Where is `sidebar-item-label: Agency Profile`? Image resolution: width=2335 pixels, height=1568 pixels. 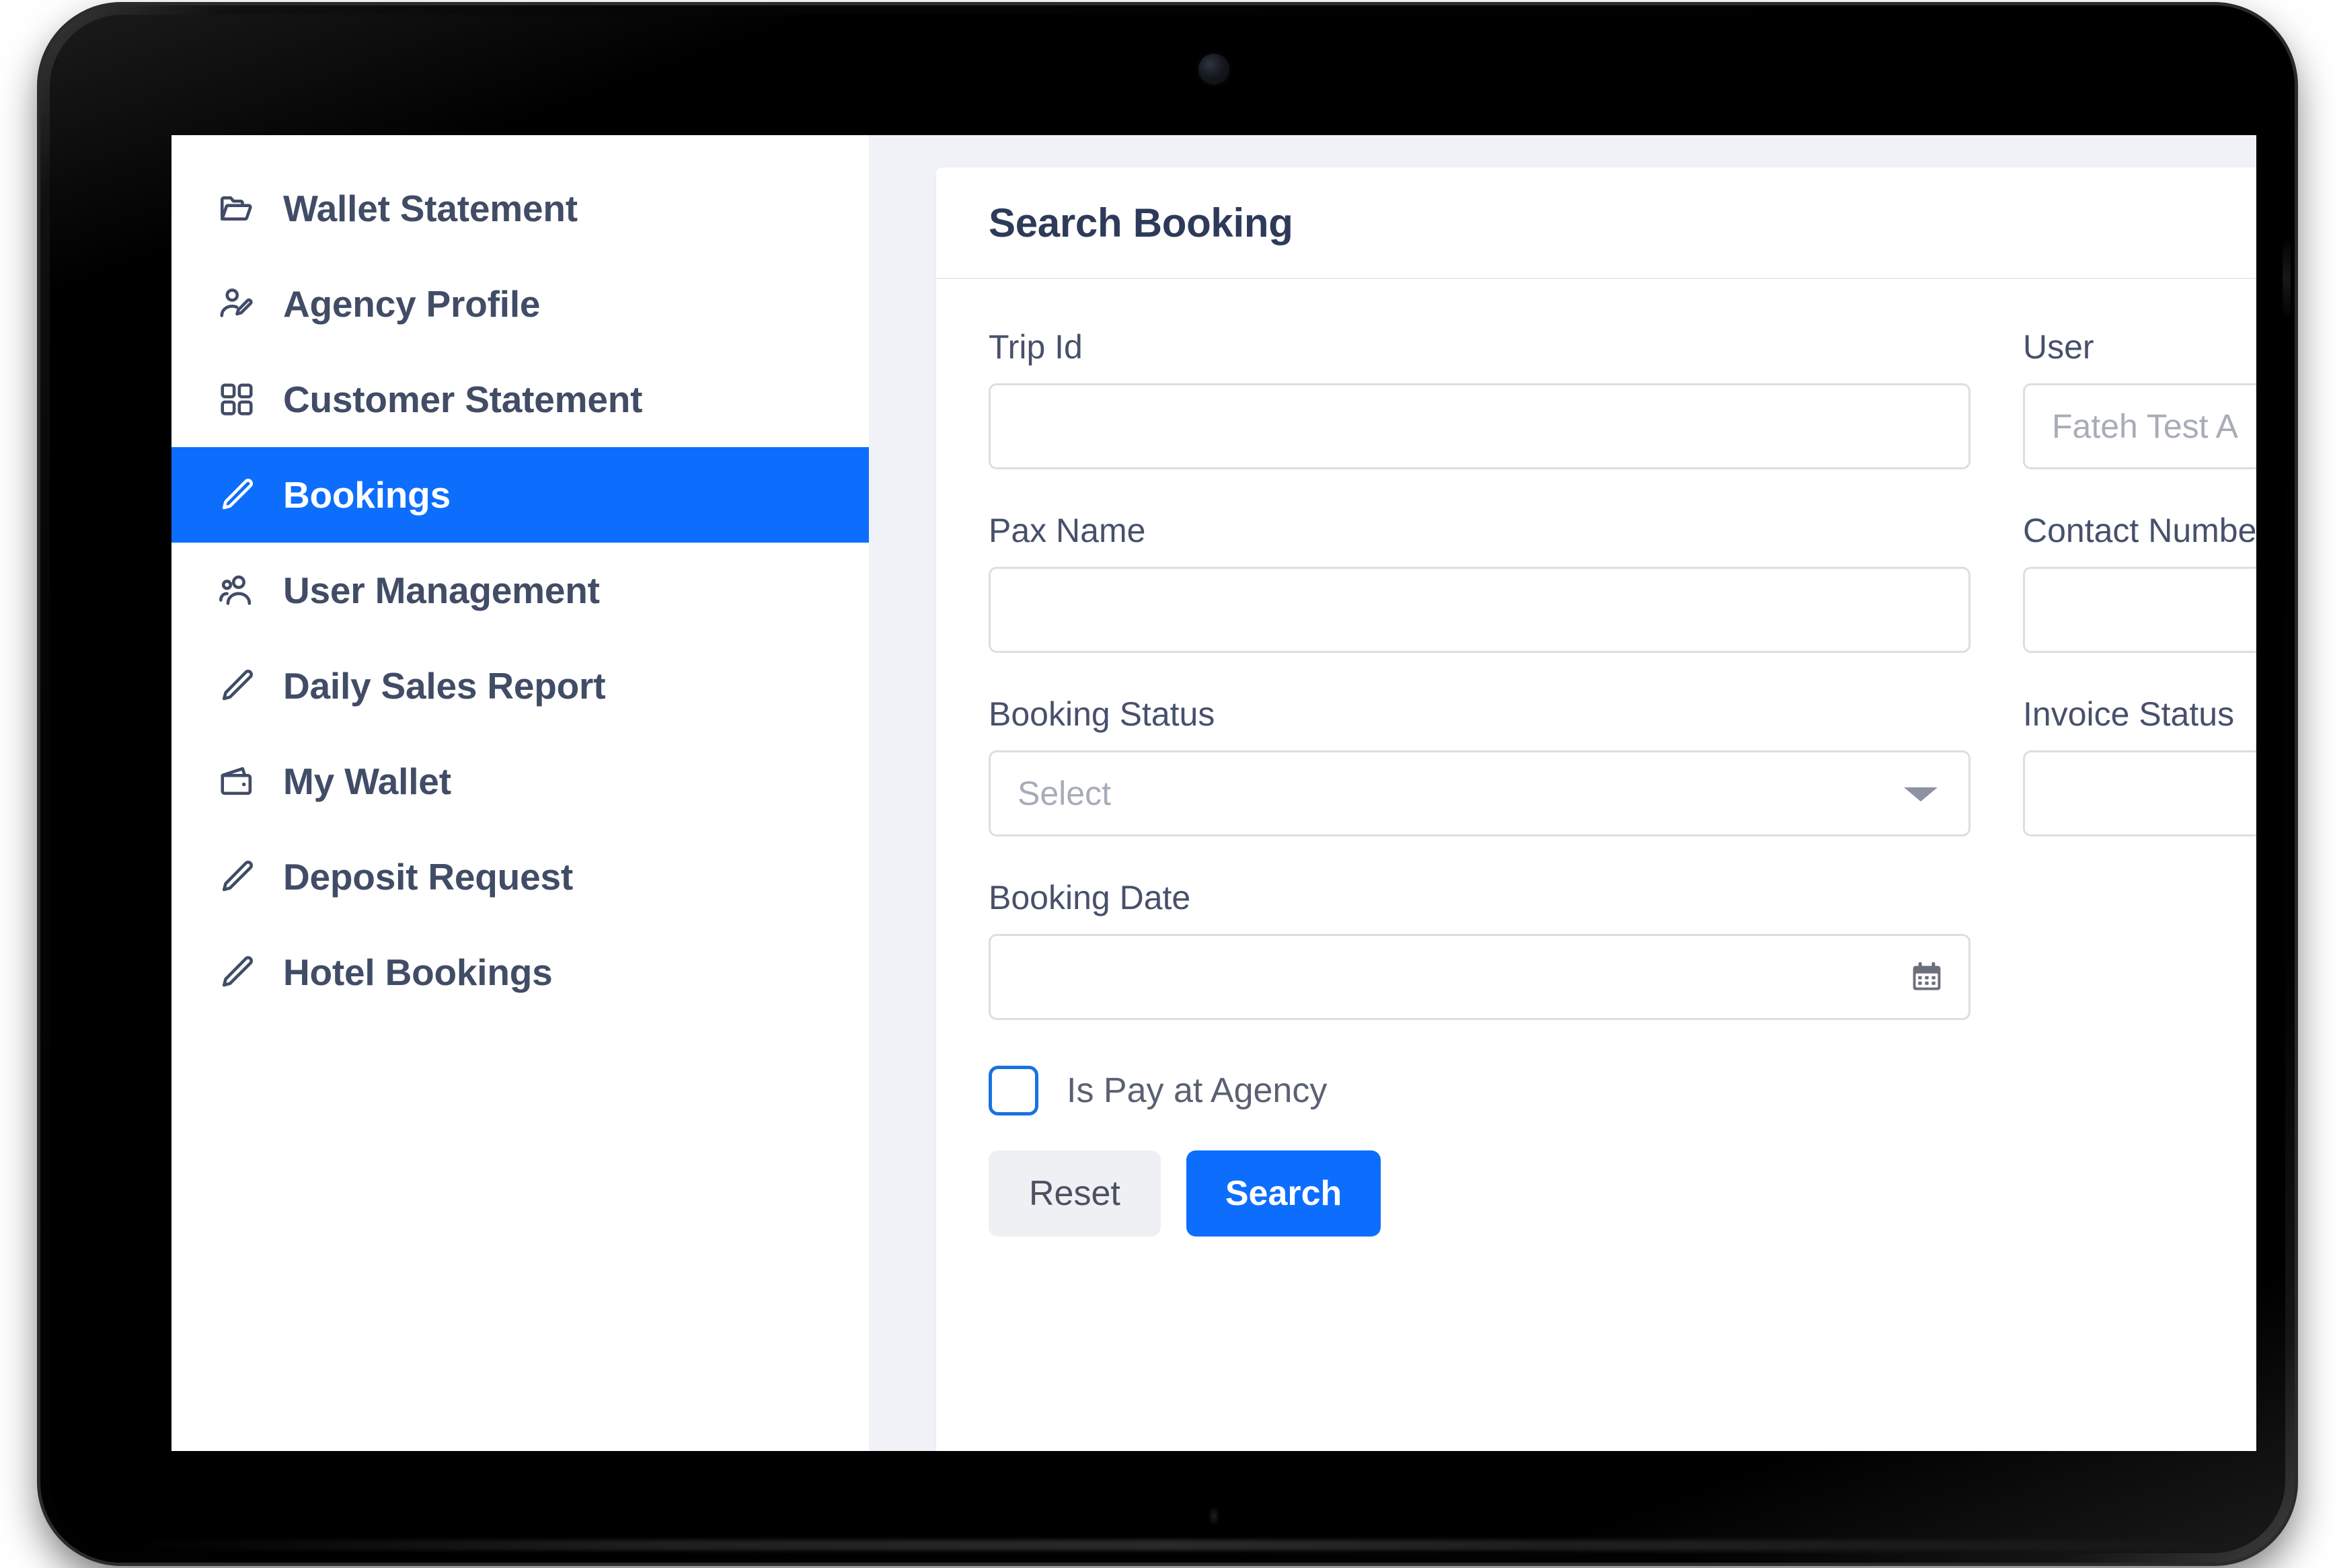
sidebar-item-label: Agency Profile is located at coordinates (412, 303).